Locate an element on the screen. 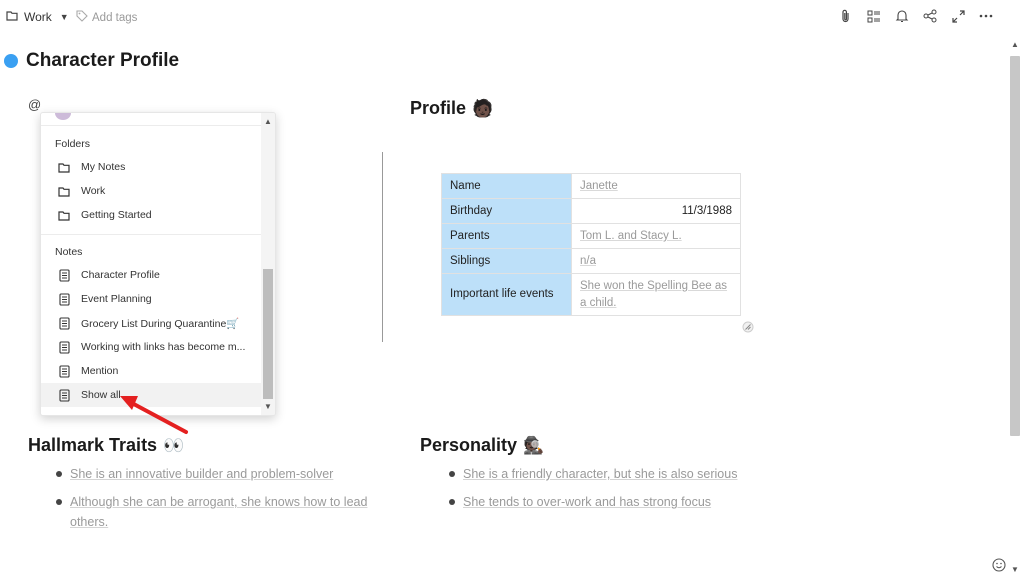 The height and width of the screenshot is (586, 1024). hallmark-heading: Hallmark Traits 👀 is located at coordinates (106, 445).